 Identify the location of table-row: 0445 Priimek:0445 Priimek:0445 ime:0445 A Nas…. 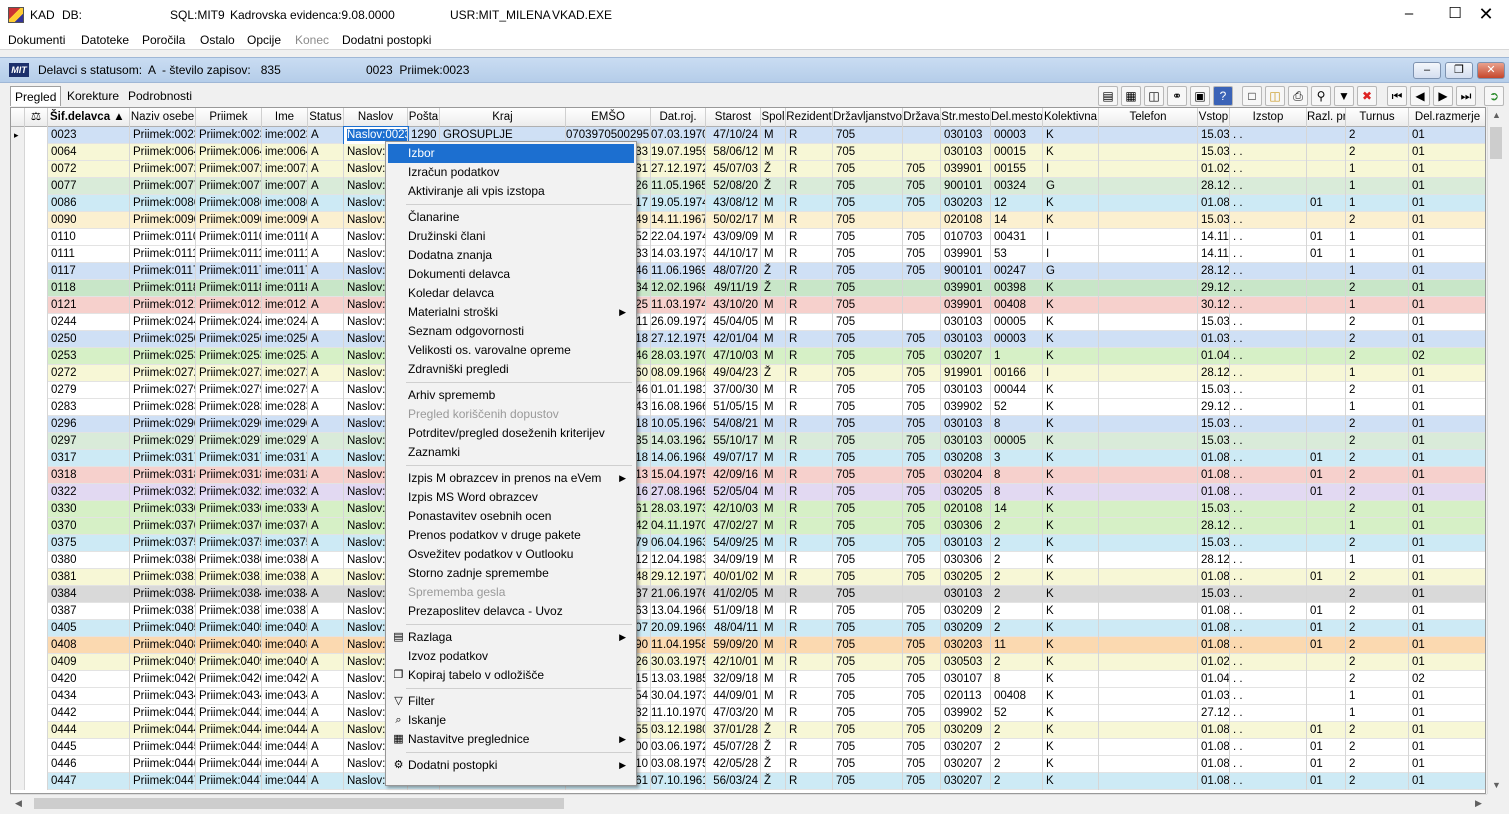
(748, 747).